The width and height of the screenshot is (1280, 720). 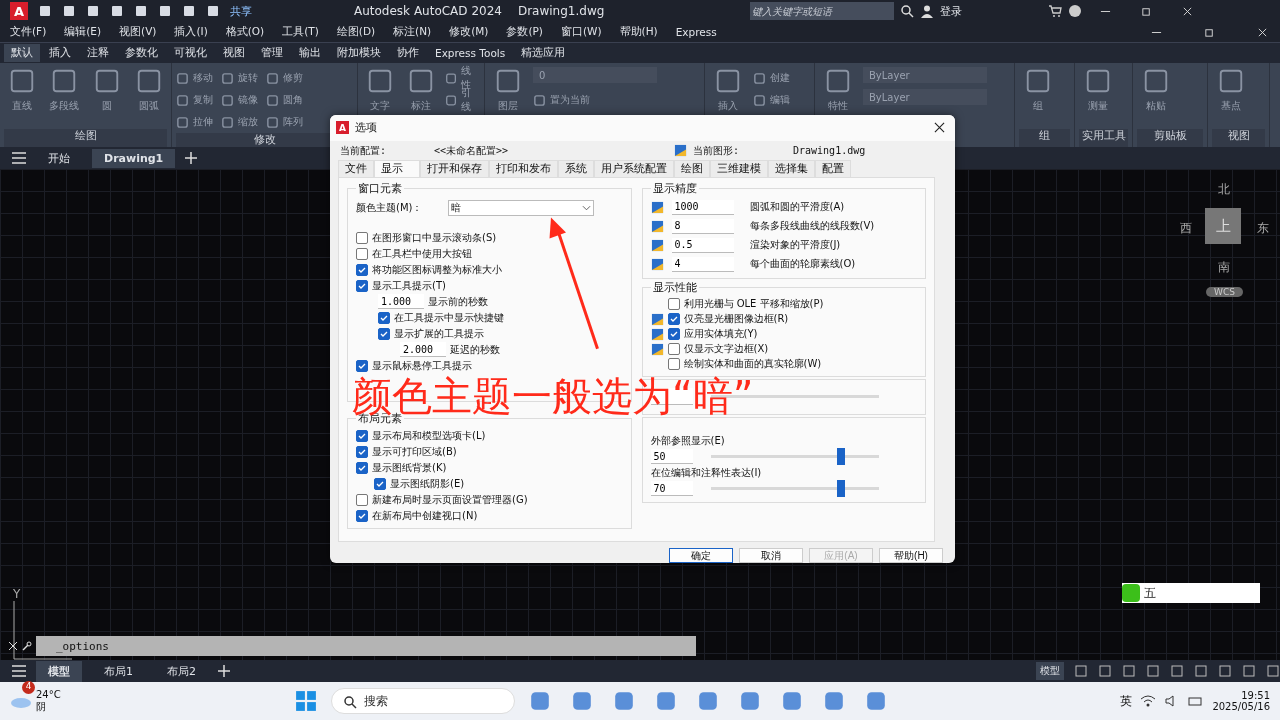 What do you see at coordinates (414, 451) in the screenshot?
I see `checkbox-label: 显示可打印区域(B)` at bounding box center [414, 451].